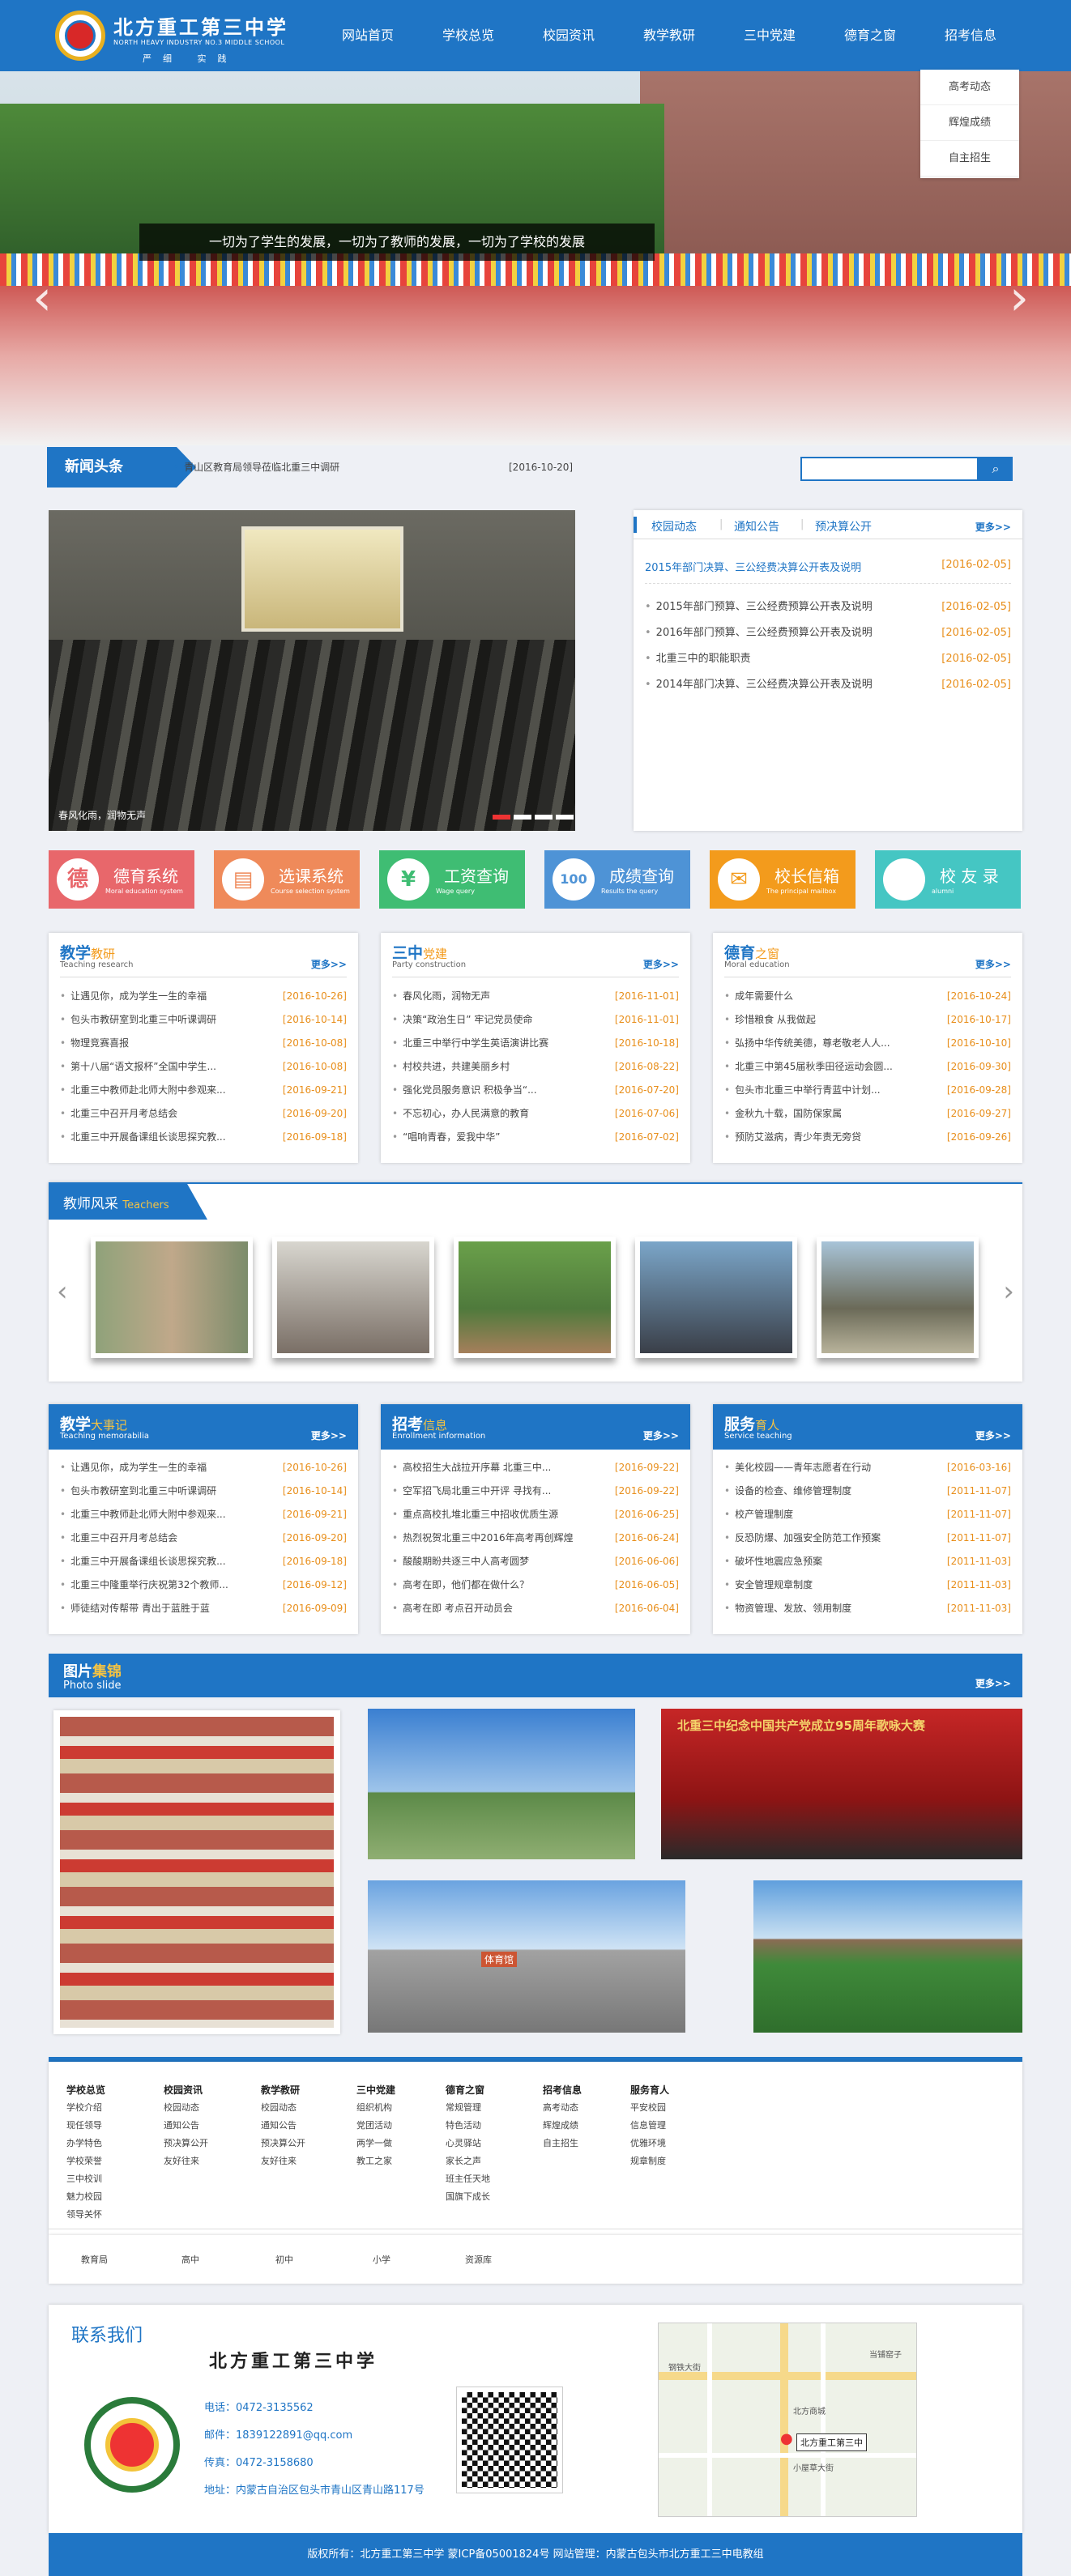  I want to click on footer-link: 魅力校园, so click(85, 2197).